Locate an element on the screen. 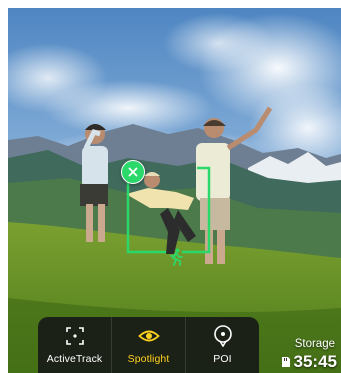 Image resolution: width=341 pixels, height=373 pixels. eye-icon is located at coordinates (148, 336).